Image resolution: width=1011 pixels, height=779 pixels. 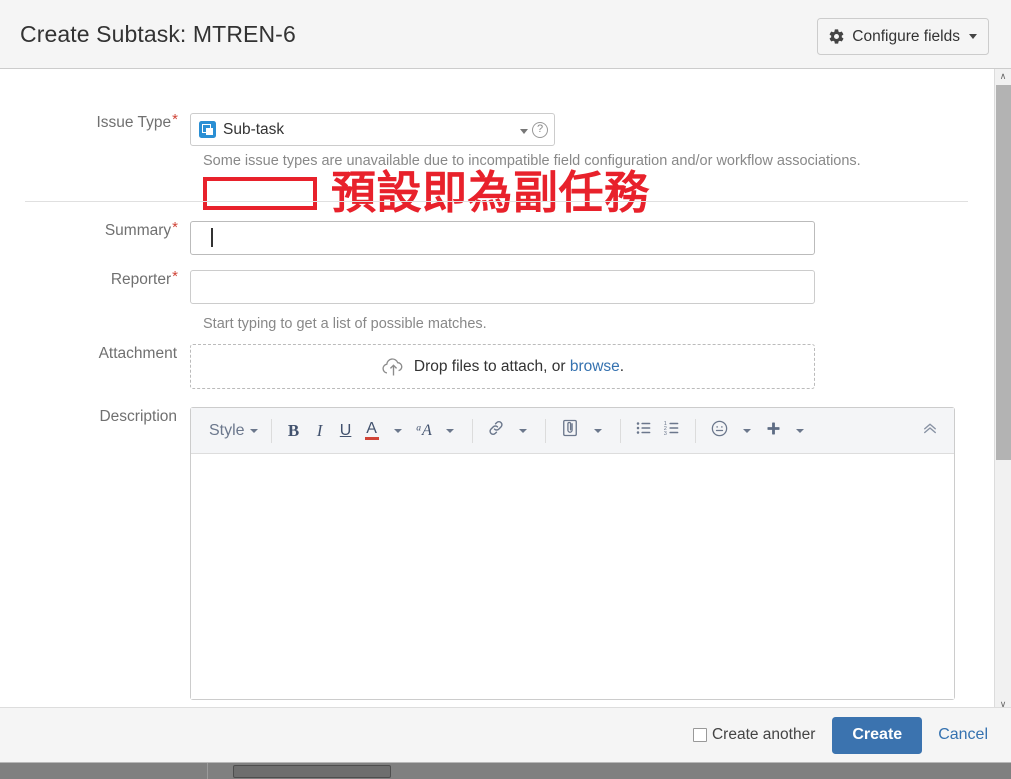 I want to click on field-row-summary: Summary*, so click(x=407, y=237).